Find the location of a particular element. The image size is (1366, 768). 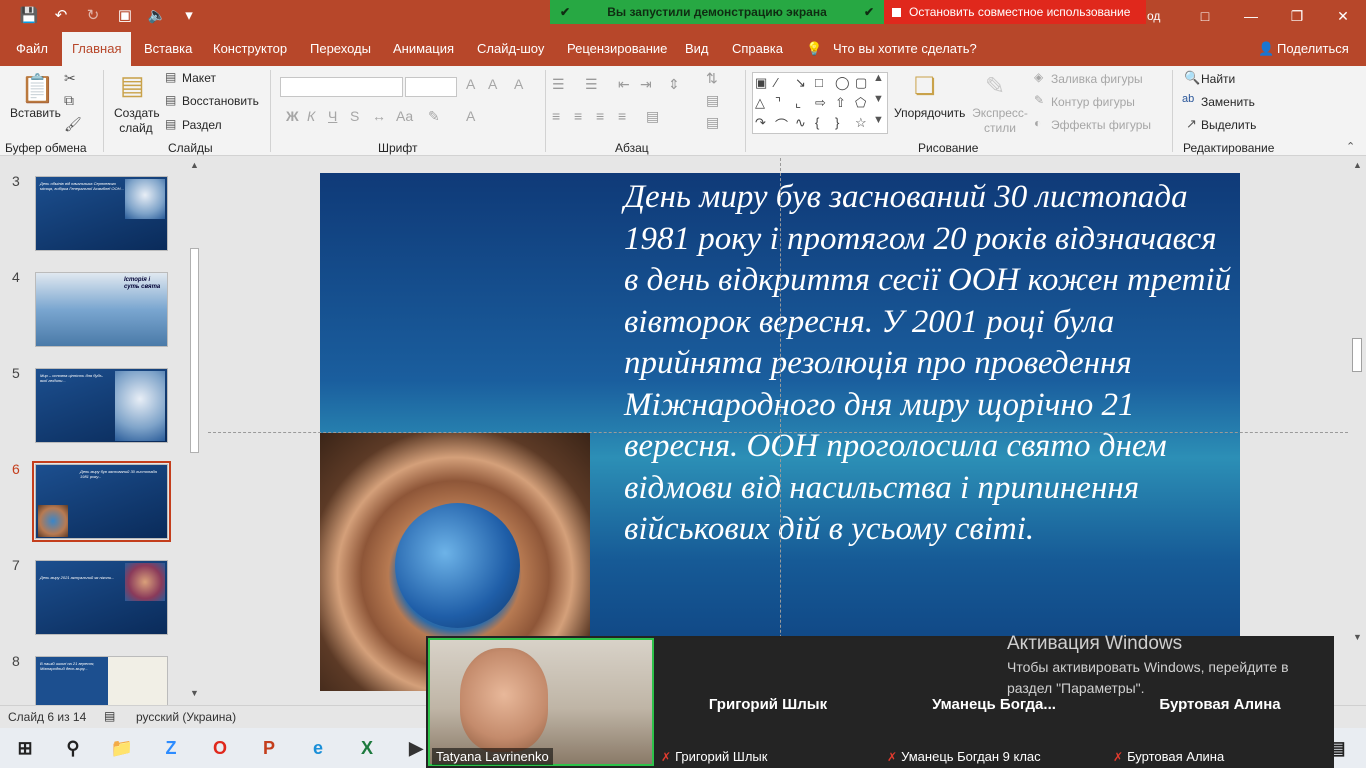

close-icon: ✕ is located at coordinates (1343, 16).